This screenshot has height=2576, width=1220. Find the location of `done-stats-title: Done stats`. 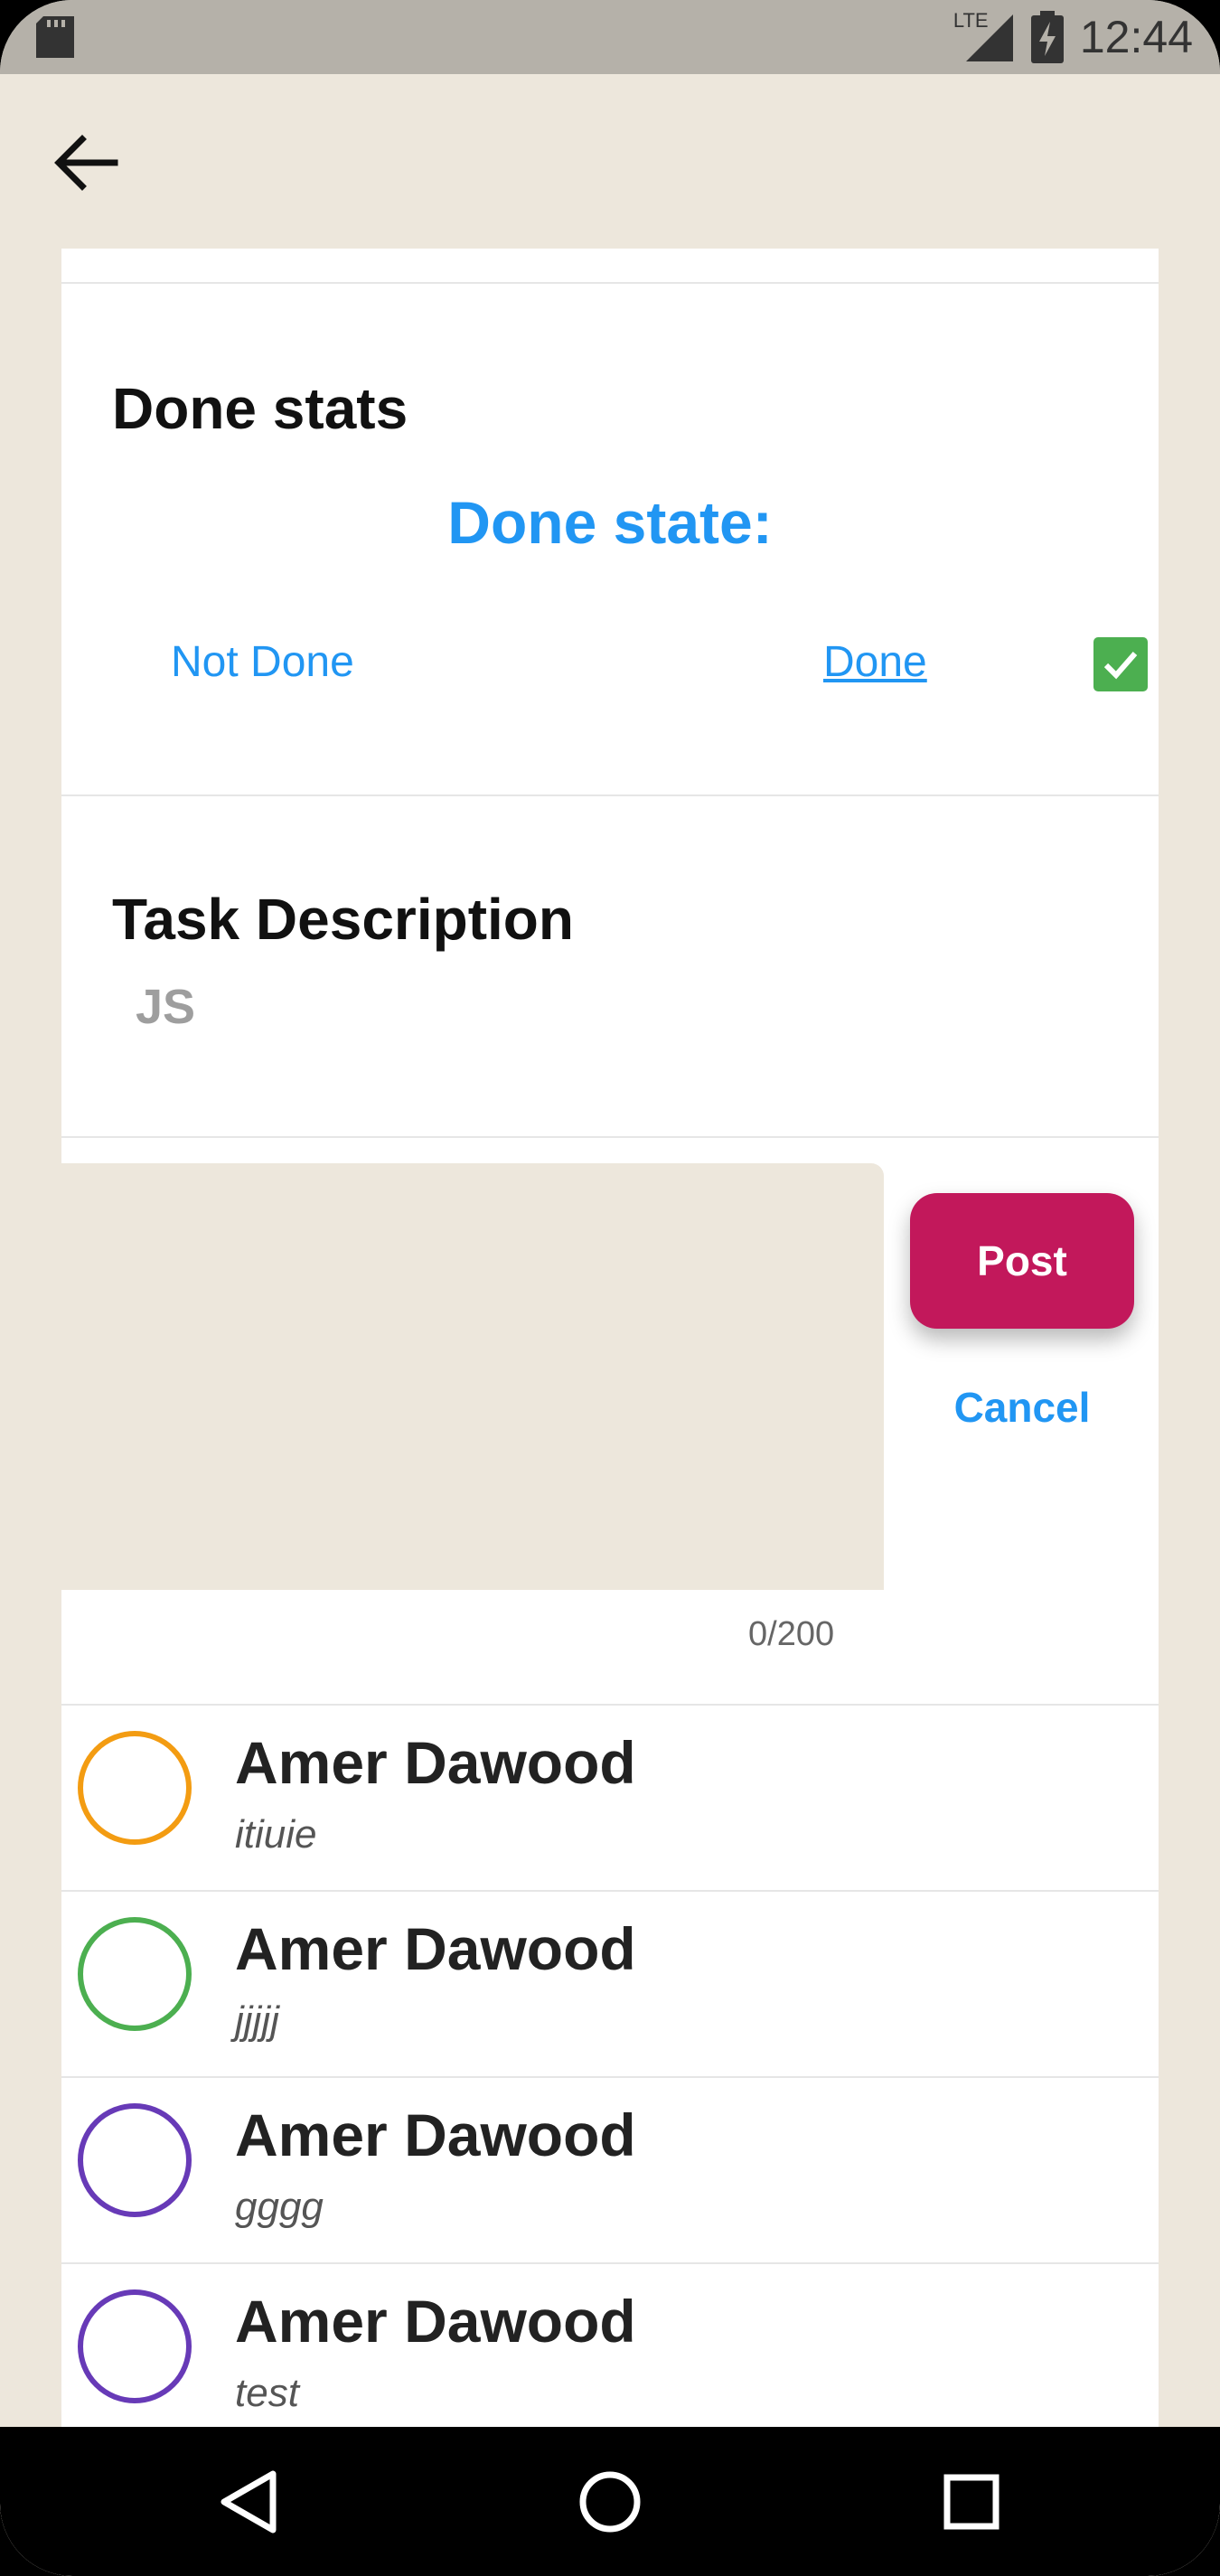

done-stats-title: Done stats is located at coordinates (260, 409).